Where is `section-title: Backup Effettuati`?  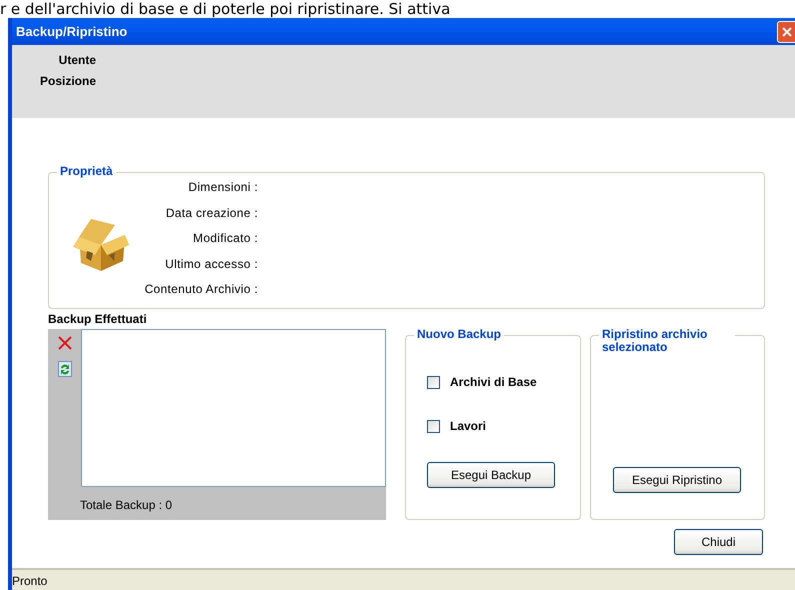
section-title: Backup Effettuati is located at coordinates (98, 320).